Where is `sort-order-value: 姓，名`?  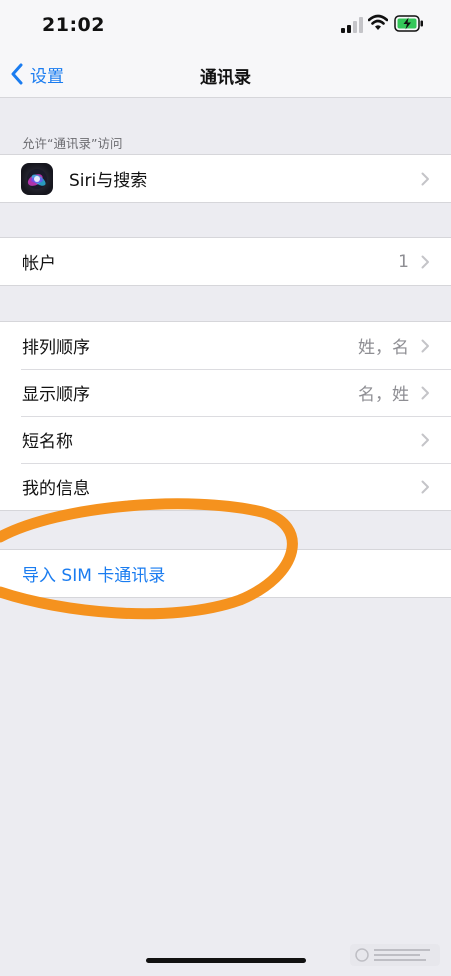 sort-order-value: 姓，名 is located at coordinates (383, 348).